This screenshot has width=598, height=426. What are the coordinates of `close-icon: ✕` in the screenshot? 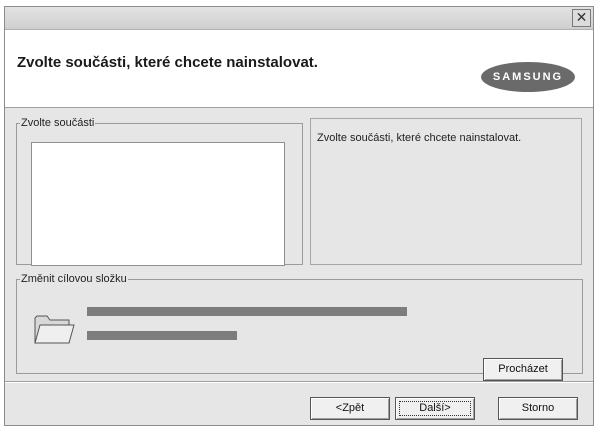 It's located at (581, 18).